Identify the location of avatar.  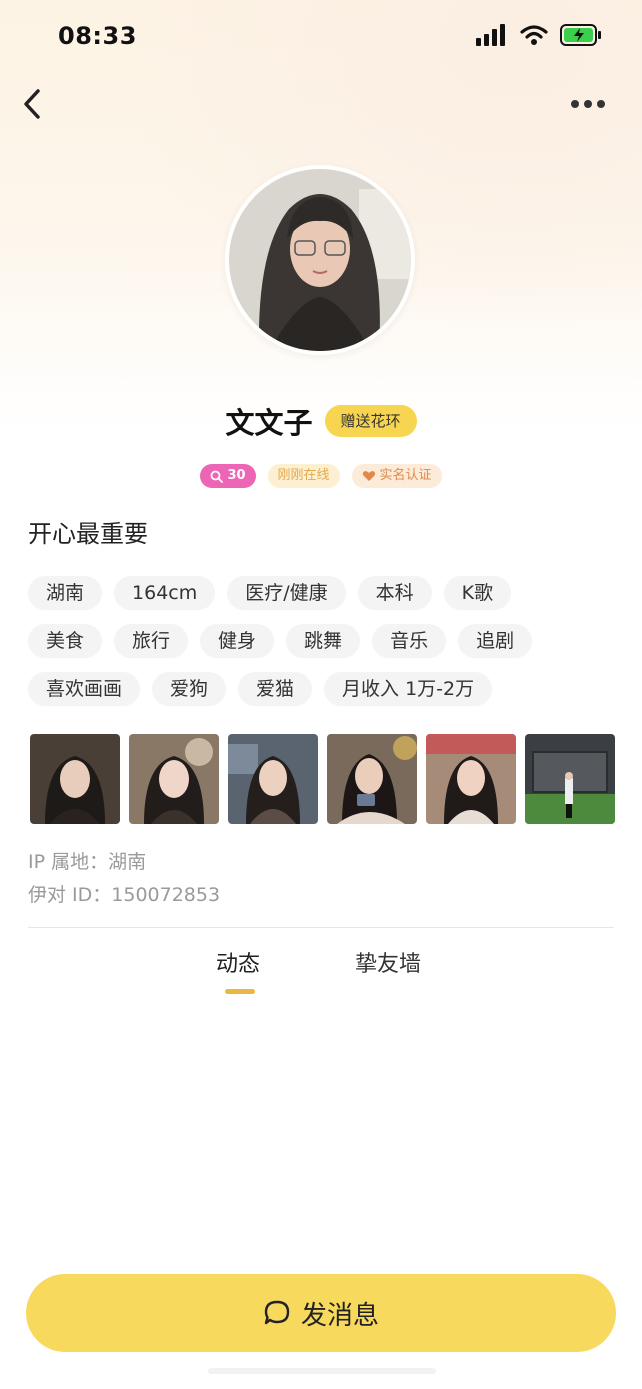
(320, 260).